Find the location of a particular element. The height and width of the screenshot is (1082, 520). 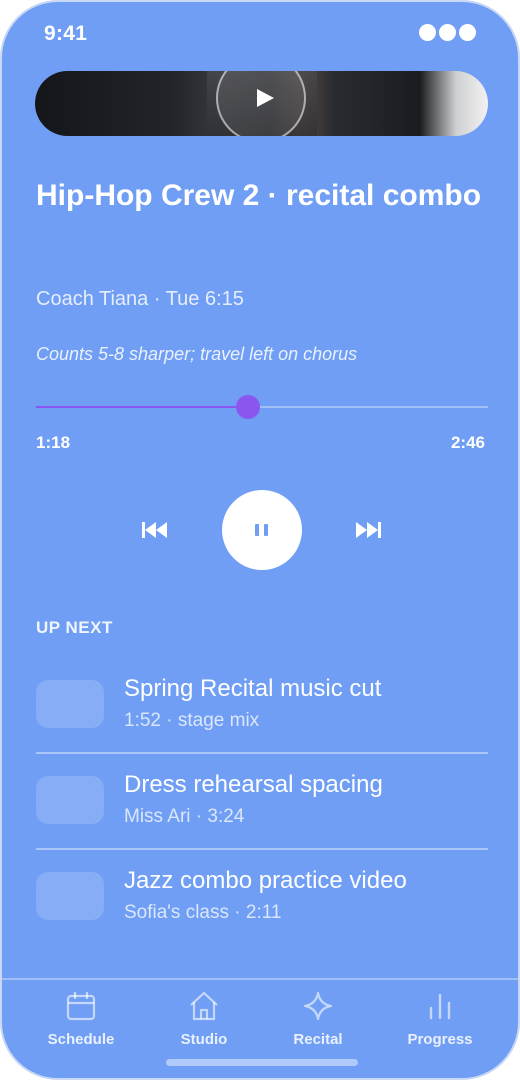

tab-schedule: Schedule is located at coordinates (81, 1020).